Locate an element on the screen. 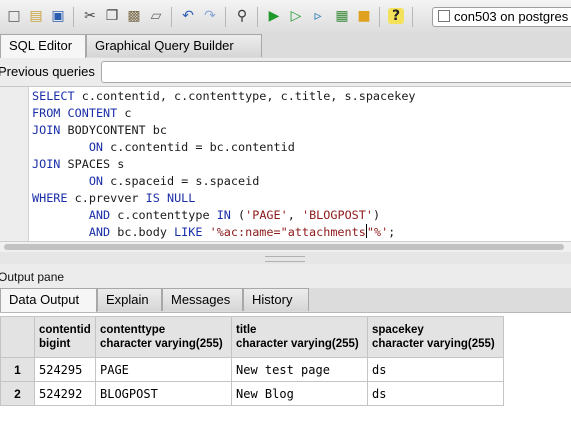  grid-corner is located at coordinates (17, 337).